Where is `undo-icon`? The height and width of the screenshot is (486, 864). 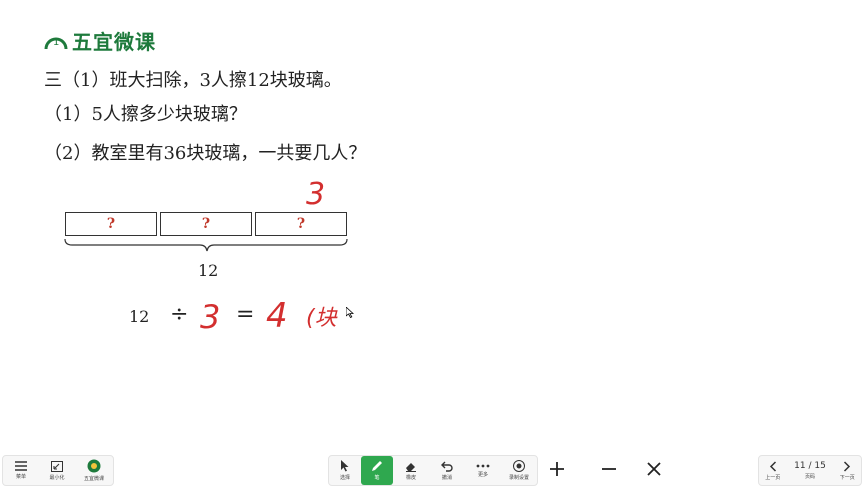 undo-icon is located at coordinates (447, 466).